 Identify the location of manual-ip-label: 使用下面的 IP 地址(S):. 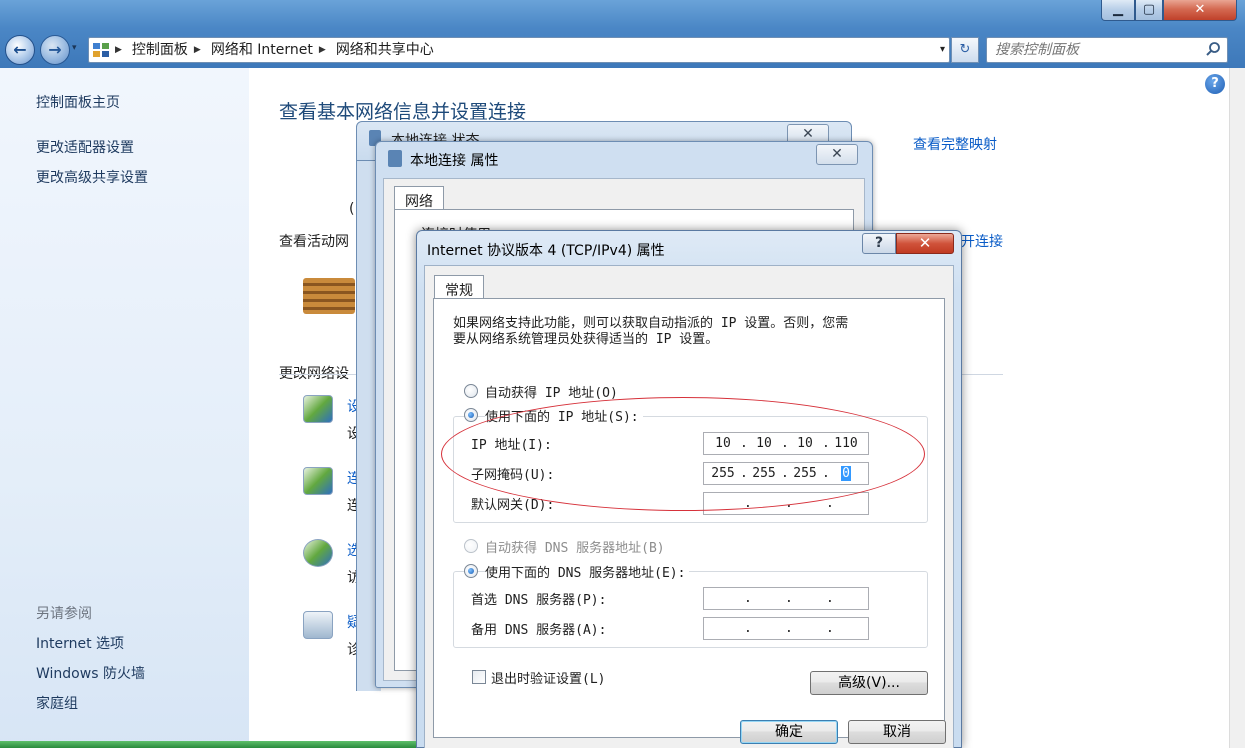
(564, 415).